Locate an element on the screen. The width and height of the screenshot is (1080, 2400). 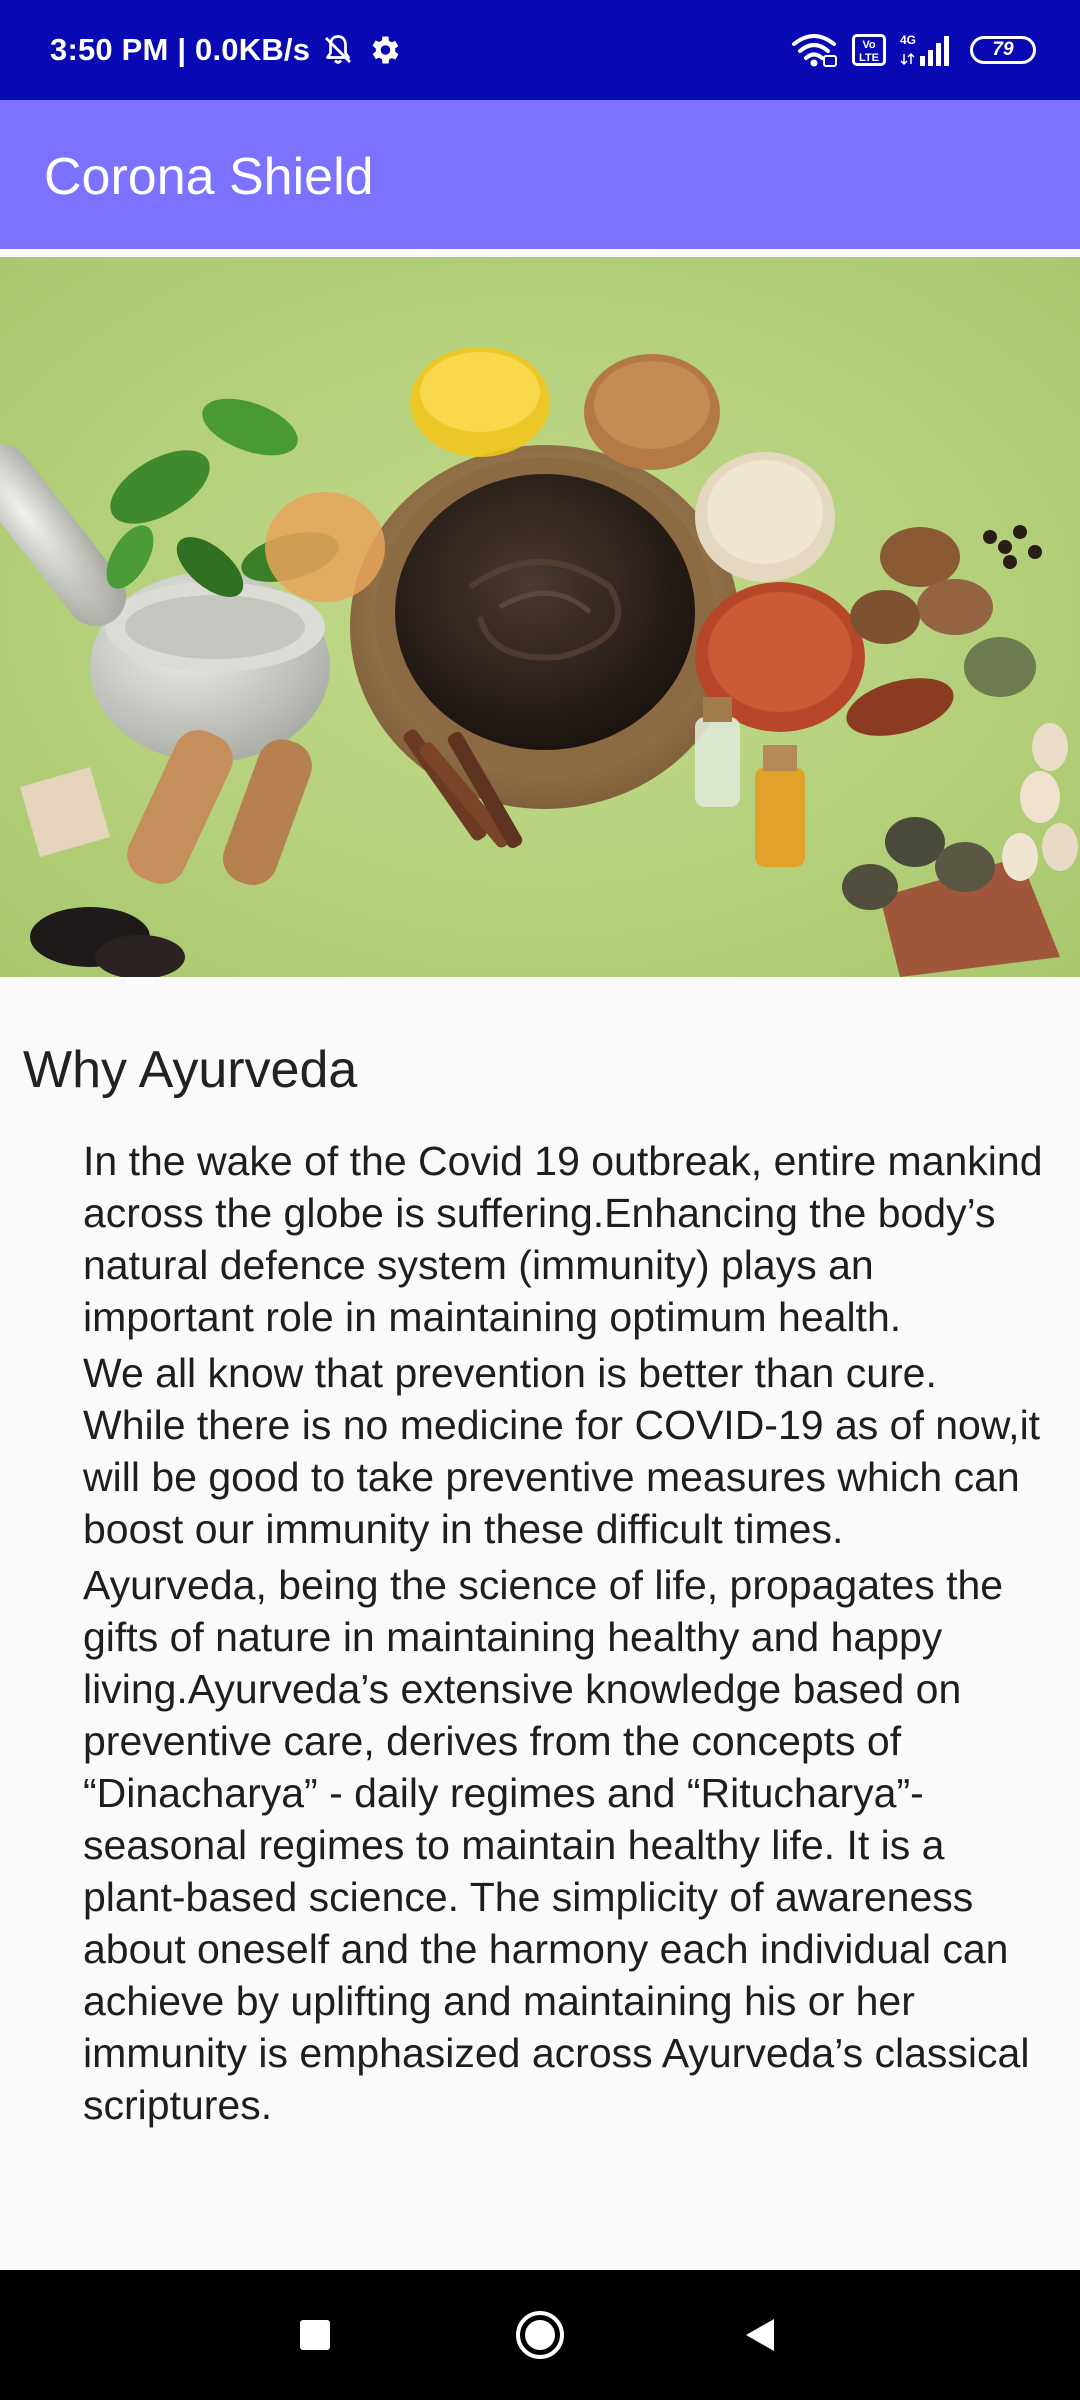
wifi-icon is located at coordinates (814, 50).